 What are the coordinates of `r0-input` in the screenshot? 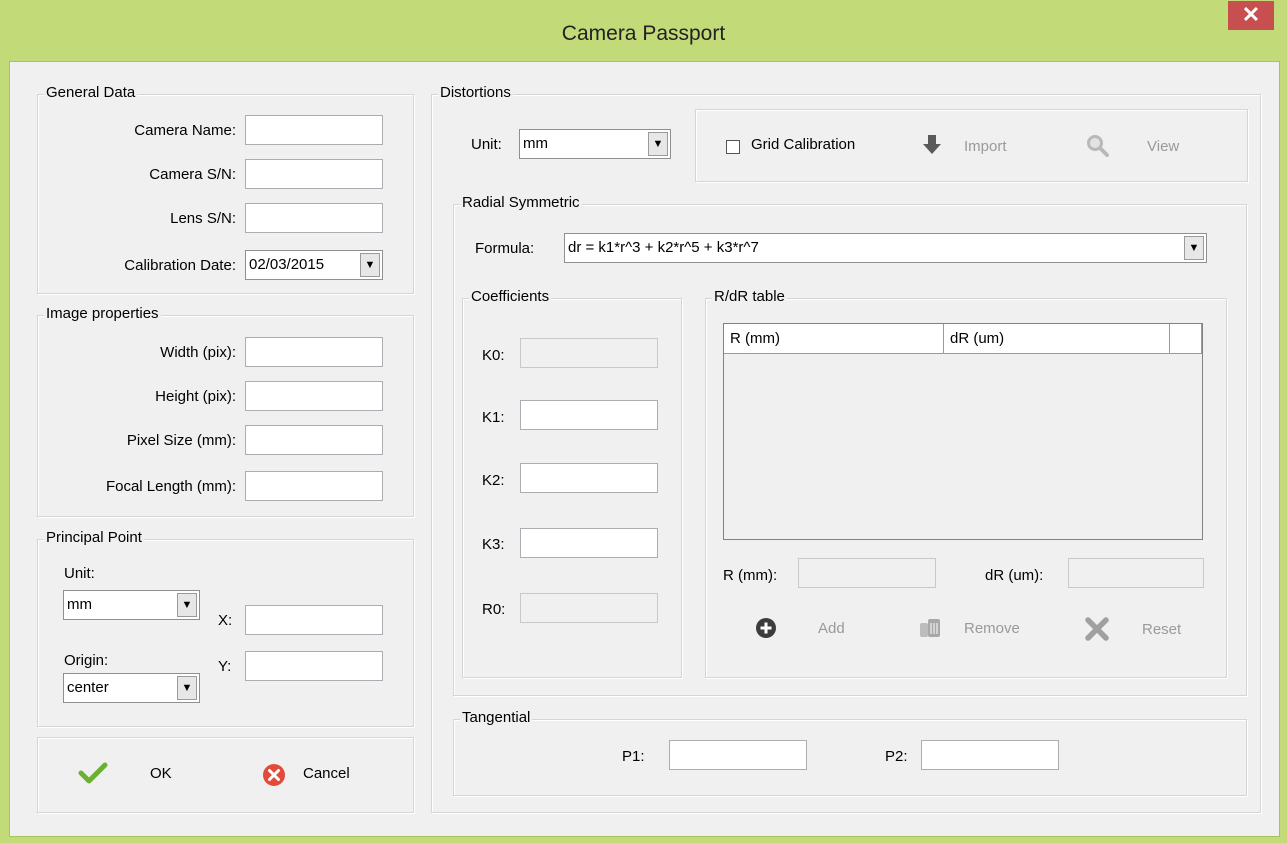 It's located at (589, 608).